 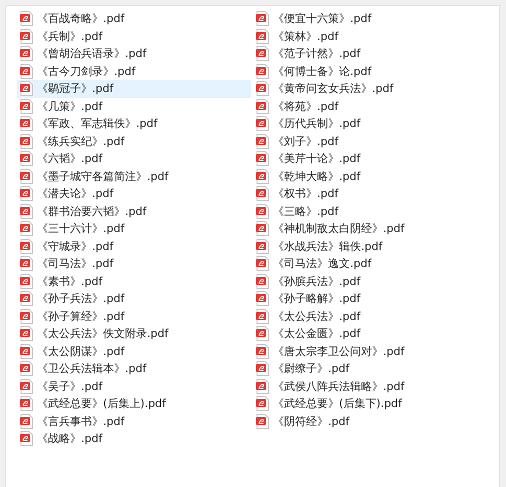 What do you see at coordinates (370, 53) in the screenshot?
I see `file-item: 《范子计然》.pdf` at bounding box center [370, 53].